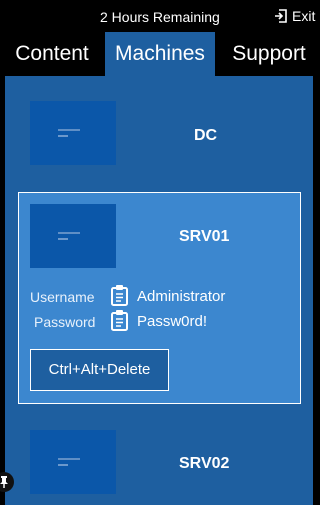 The width and height of the screenshot is (320, 505). I want to click on pin-icon, so click(4, 482).